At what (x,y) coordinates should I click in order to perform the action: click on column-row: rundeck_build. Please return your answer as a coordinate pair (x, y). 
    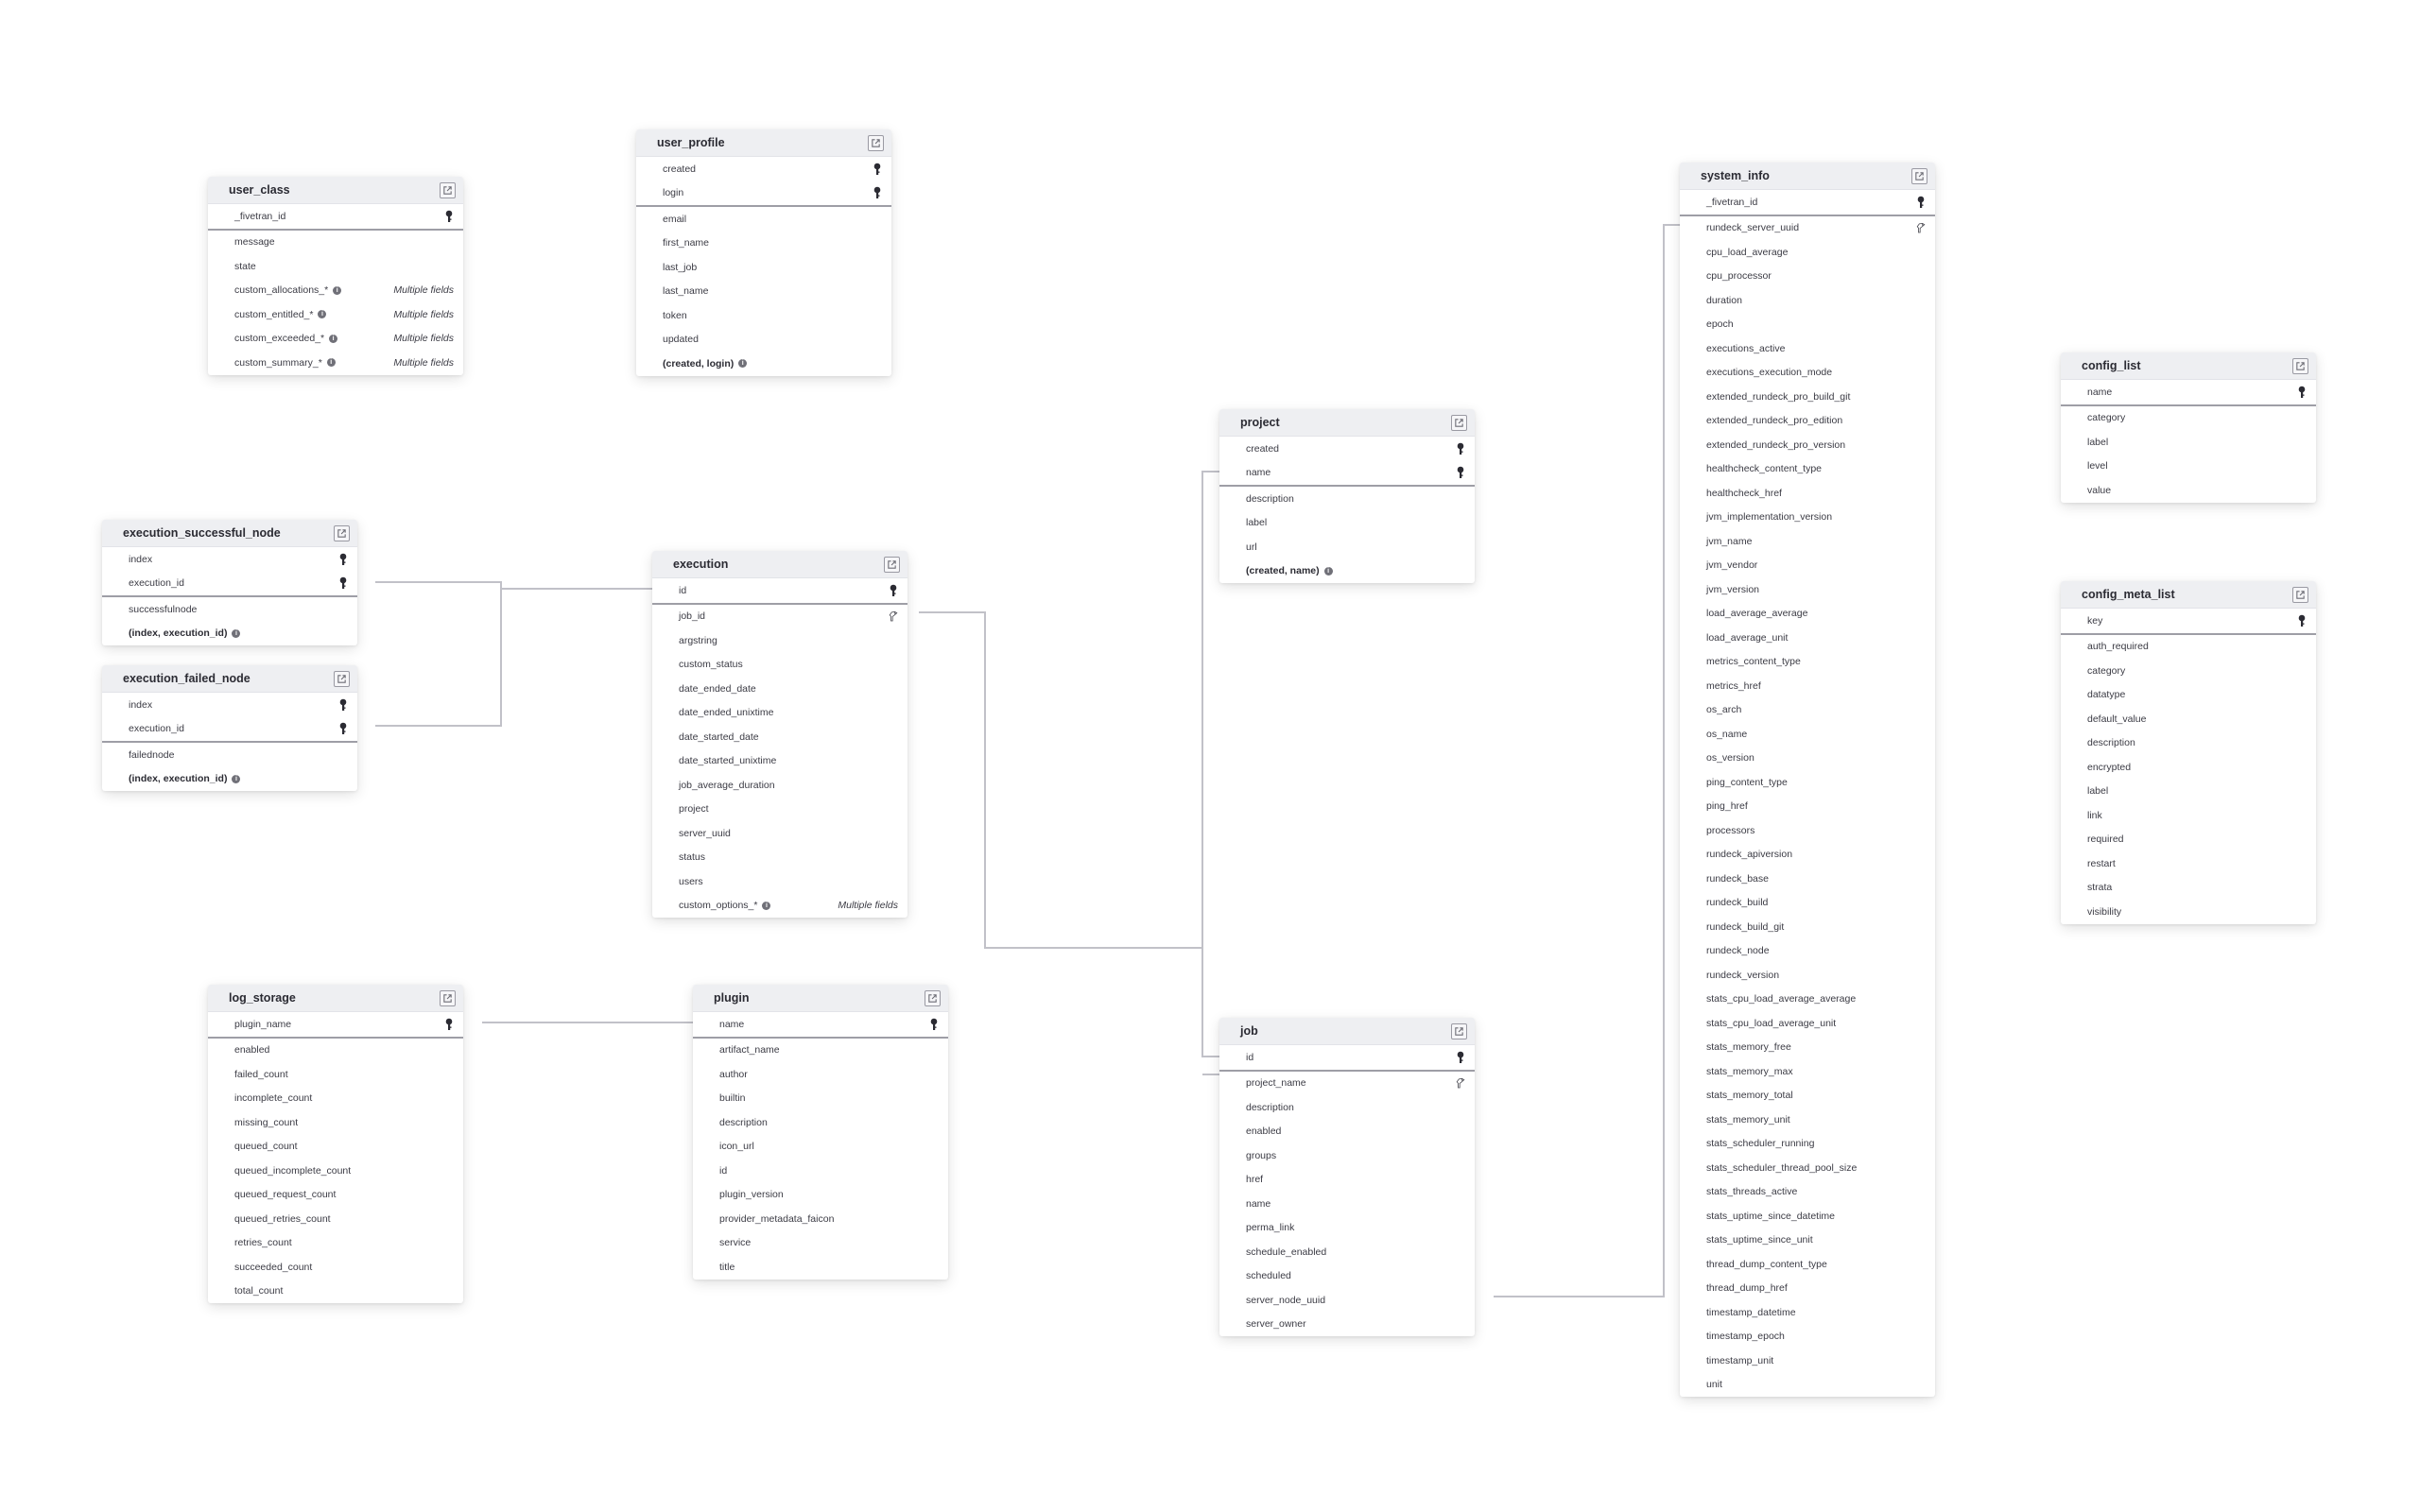
    Looking at the image, I should click on (1808, 903).